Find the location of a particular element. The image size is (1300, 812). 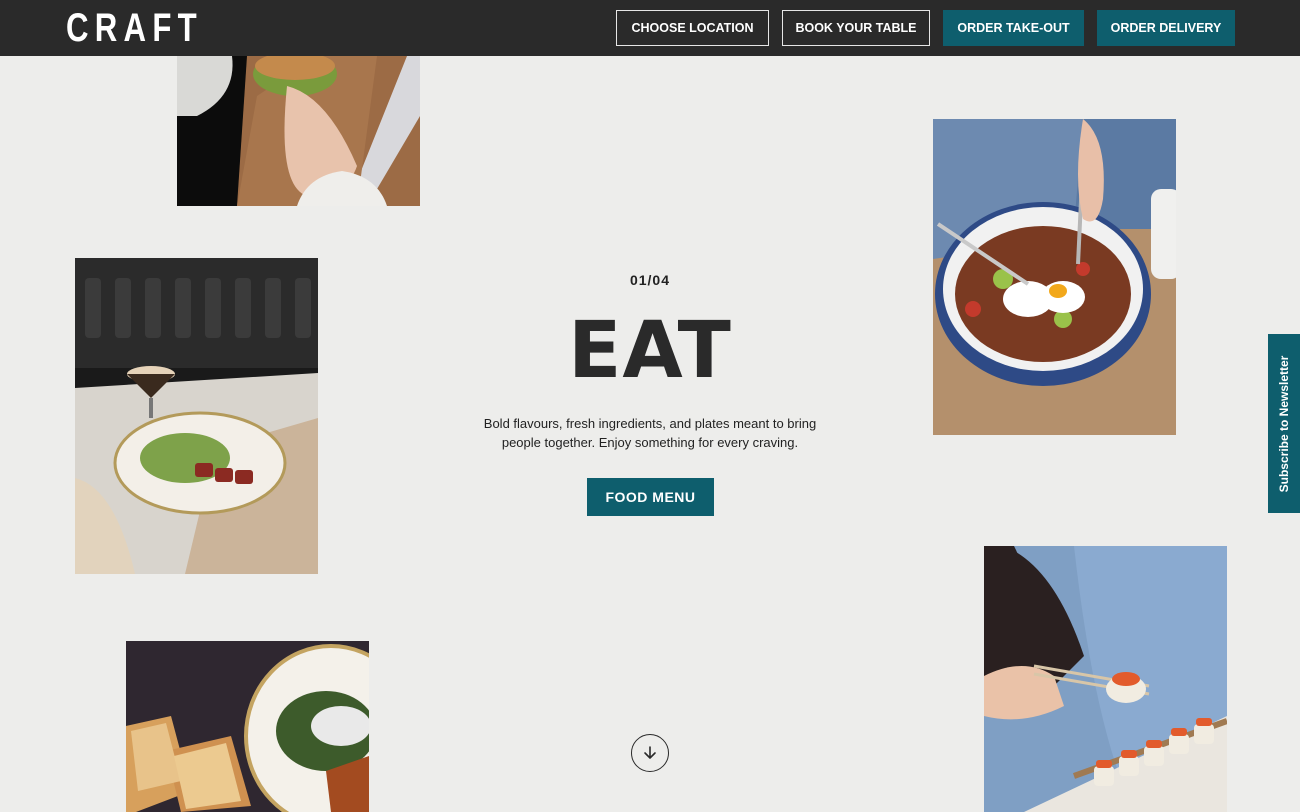

scroll-down-button is located at coordinates (650, 753).